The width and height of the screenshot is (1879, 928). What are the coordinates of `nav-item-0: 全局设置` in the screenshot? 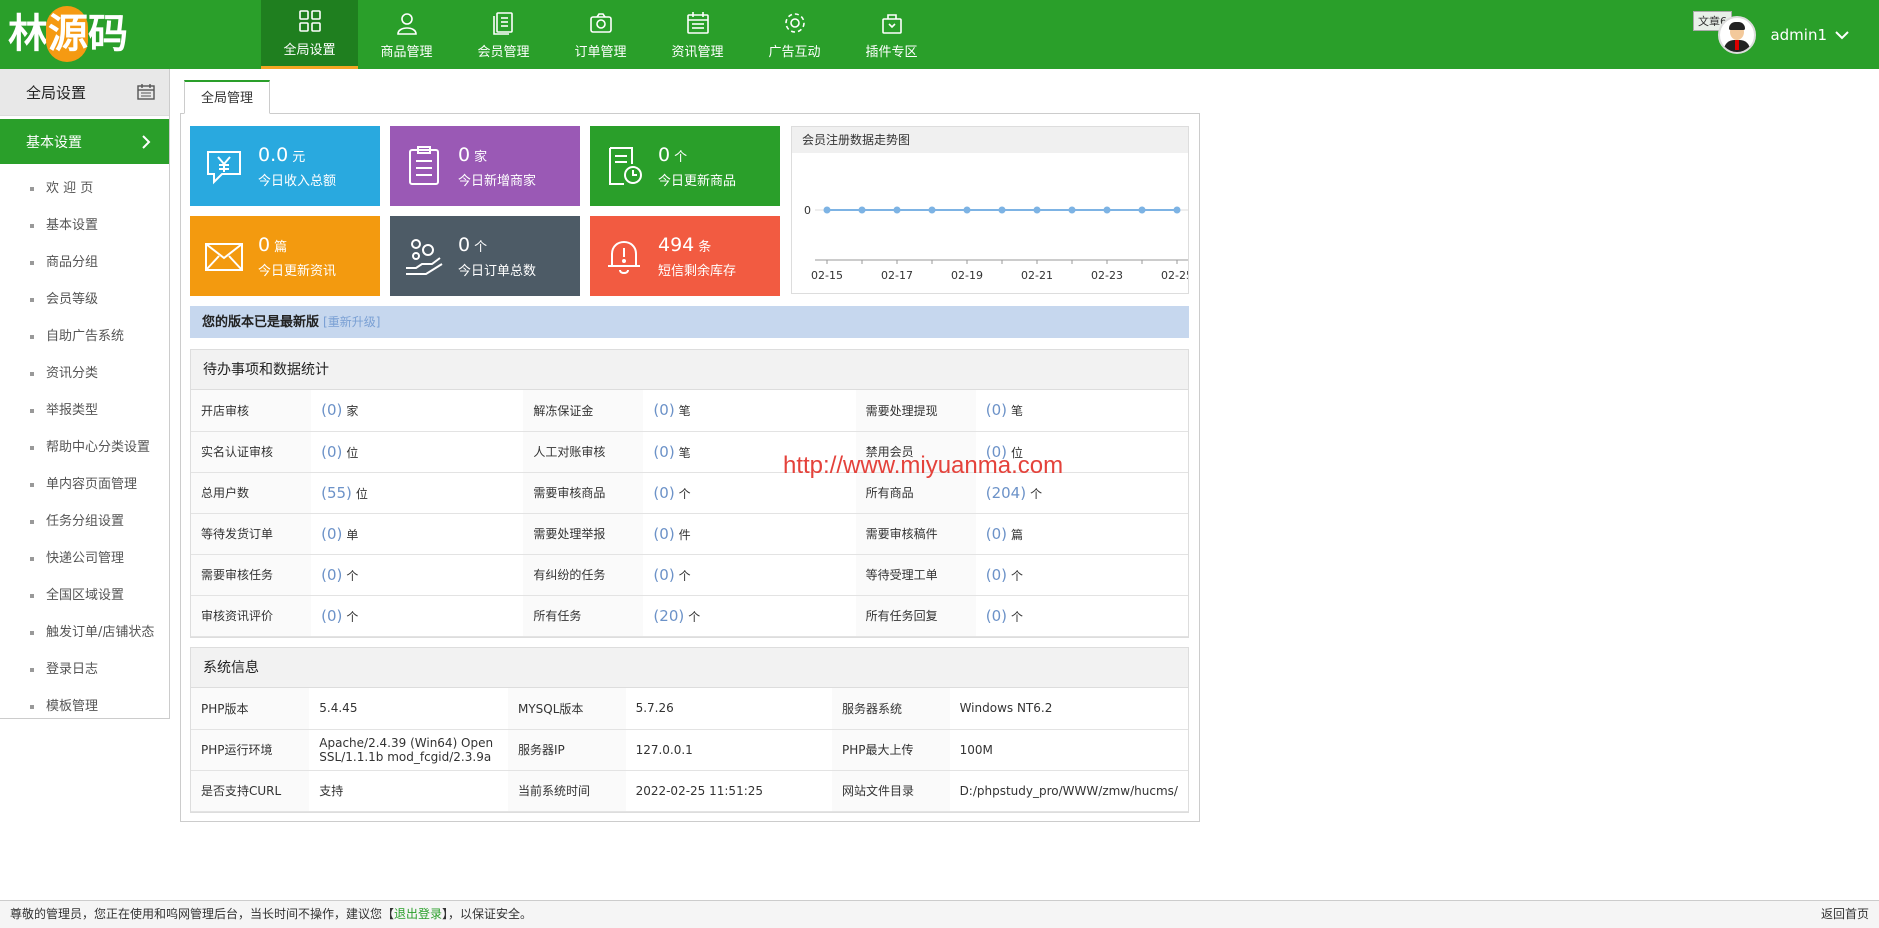 It's located at (309, 34).